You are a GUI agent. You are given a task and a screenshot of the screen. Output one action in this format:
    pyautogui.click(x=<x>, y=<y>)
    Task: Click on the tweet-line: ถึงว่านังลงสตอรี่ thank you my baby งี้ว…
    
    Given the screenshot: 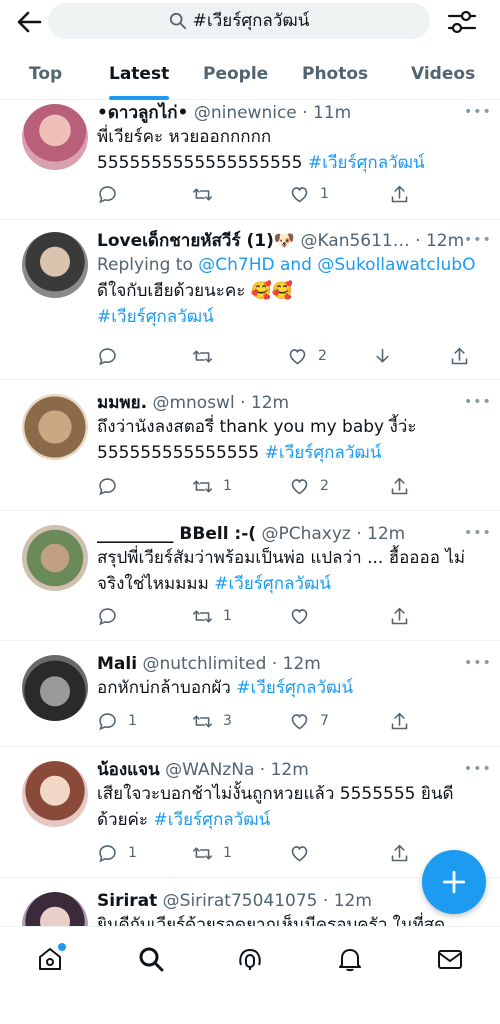 What is the action you would take?
    pyautogui.click(x=257, y=427)
    